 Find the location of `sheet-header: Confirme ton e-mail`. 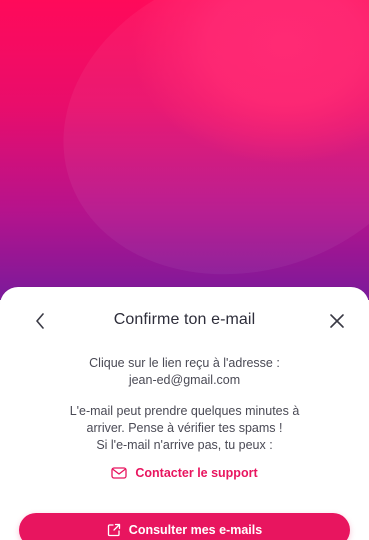

sheet-header: Confirme ton e-mail is located at coordinates (184, 321).